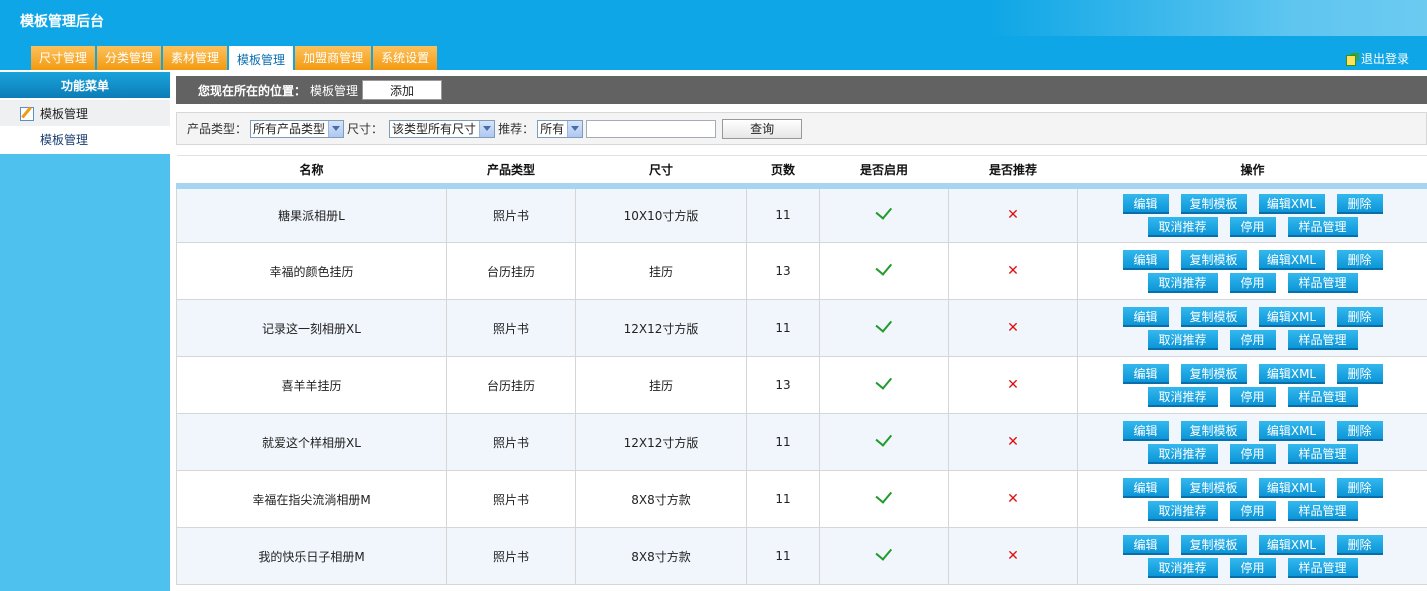  Describe the element at coordinates (195, 58) in the screenshot. I see `tab-material-management: 素材管理` at that location.